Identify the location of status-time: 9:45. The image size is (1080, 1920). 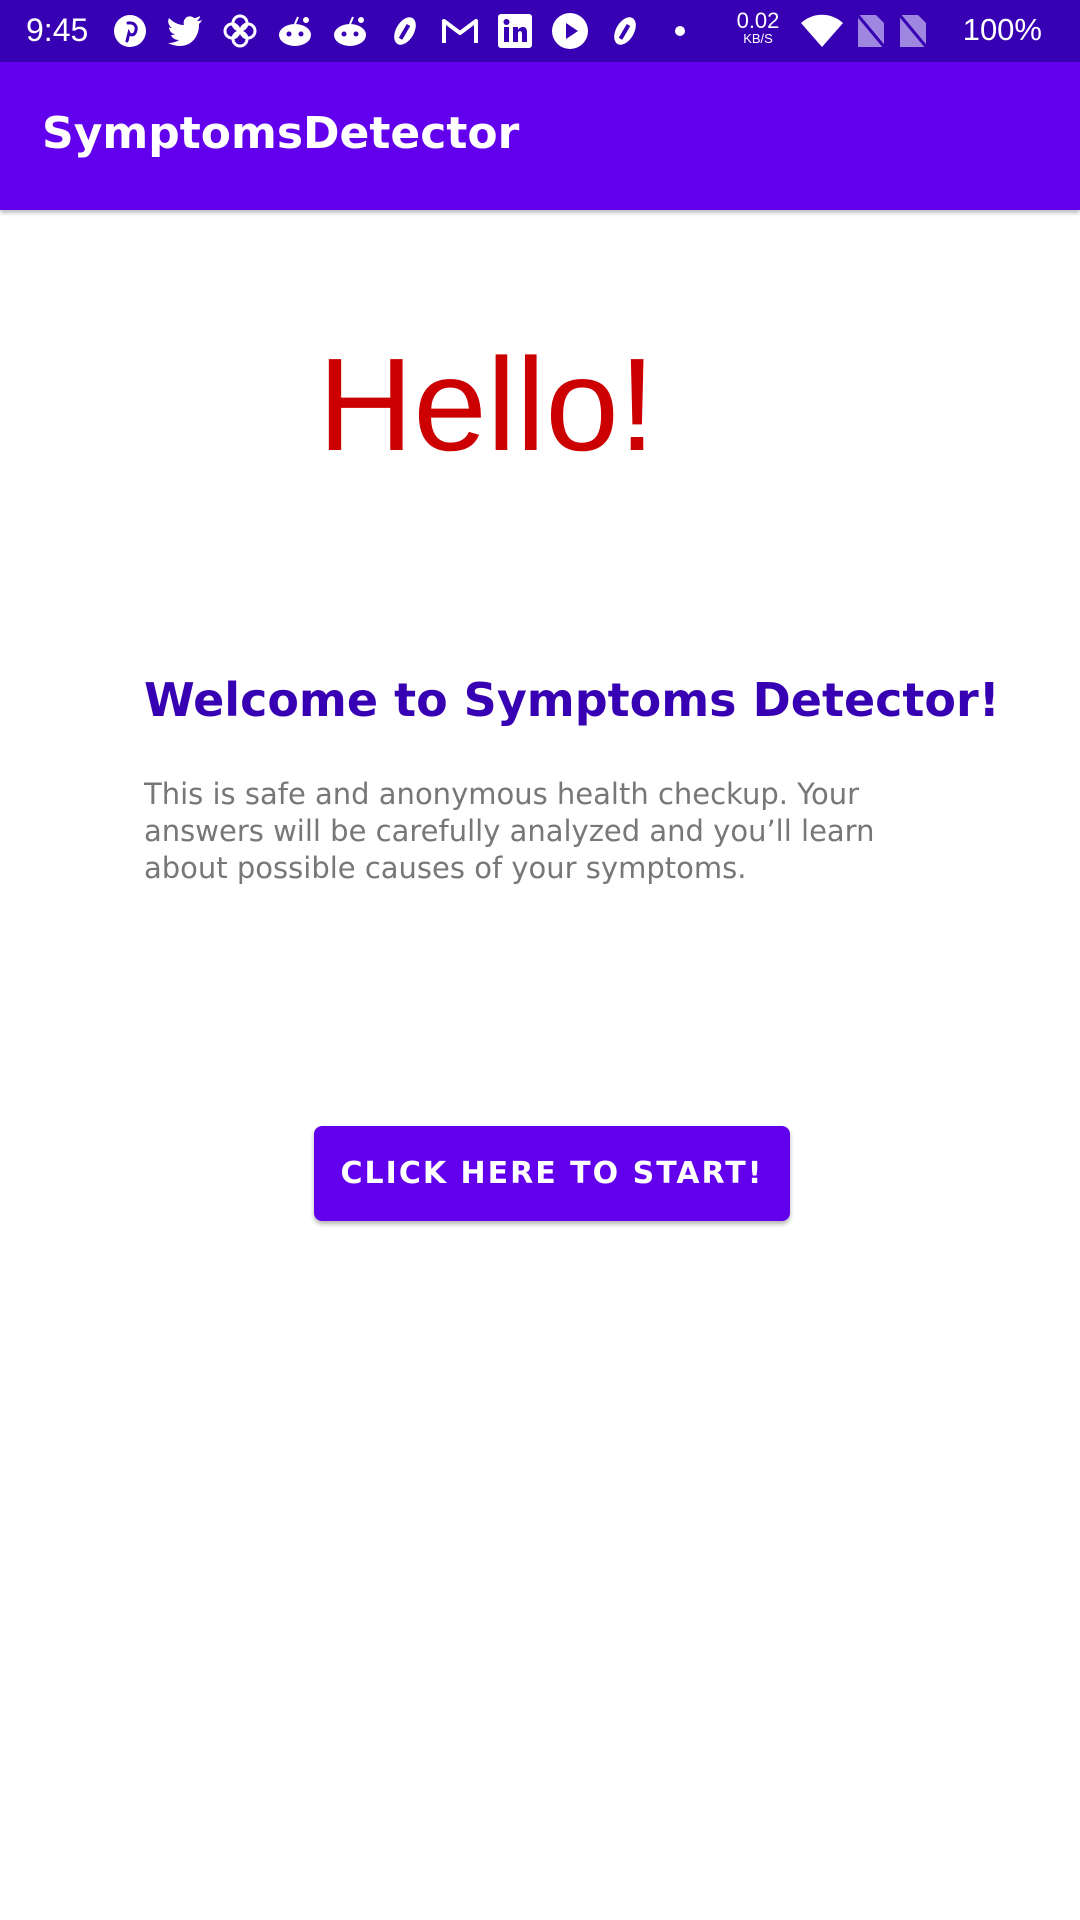
(57, 30).